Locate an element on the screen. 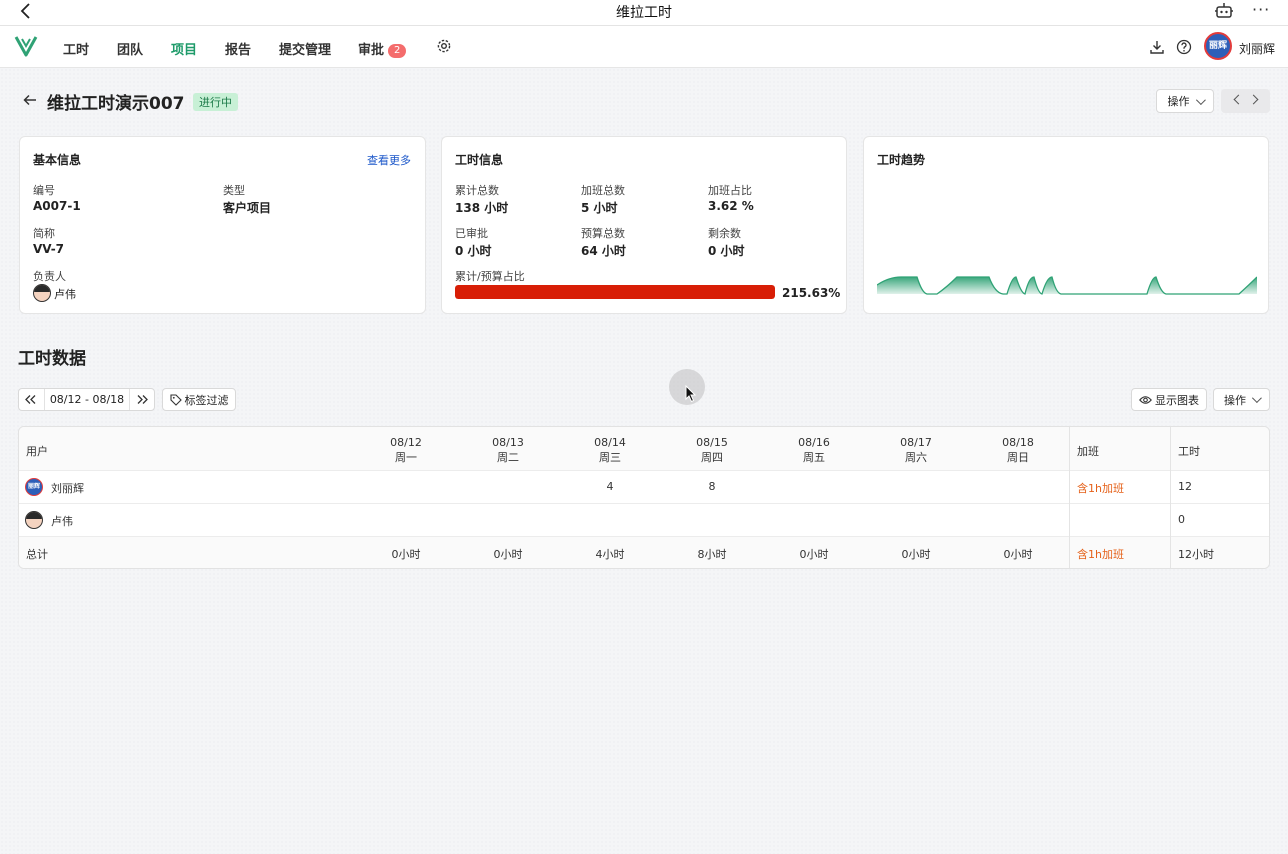 The width and height of the screenshot is (1288, 854). app-title: 维拉工时 is located at coordinates (644, 13).